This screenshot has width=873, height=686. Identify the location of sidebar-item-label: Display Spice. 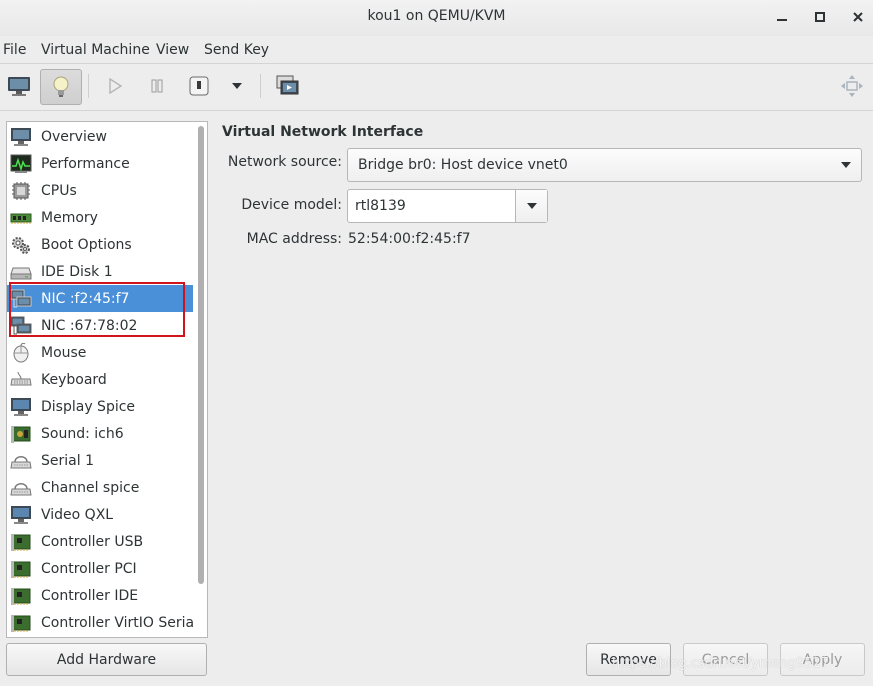
(88, 406).